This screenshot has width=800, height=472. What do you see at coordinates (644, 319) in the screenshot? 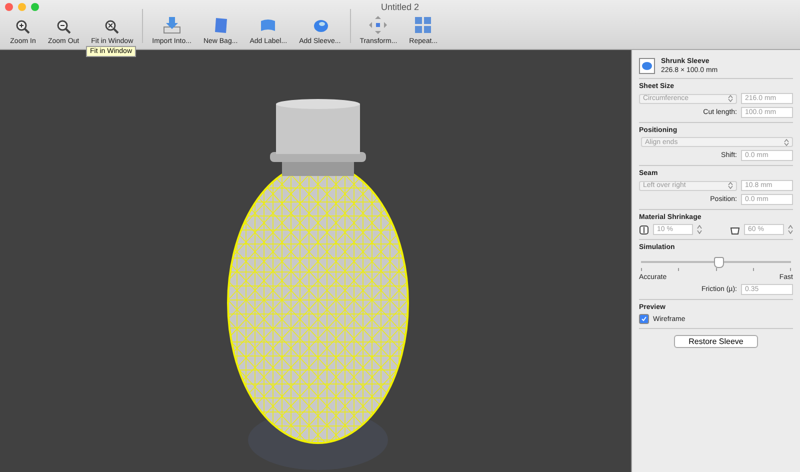
I see `checkbox` at bounding box center [644, 319].